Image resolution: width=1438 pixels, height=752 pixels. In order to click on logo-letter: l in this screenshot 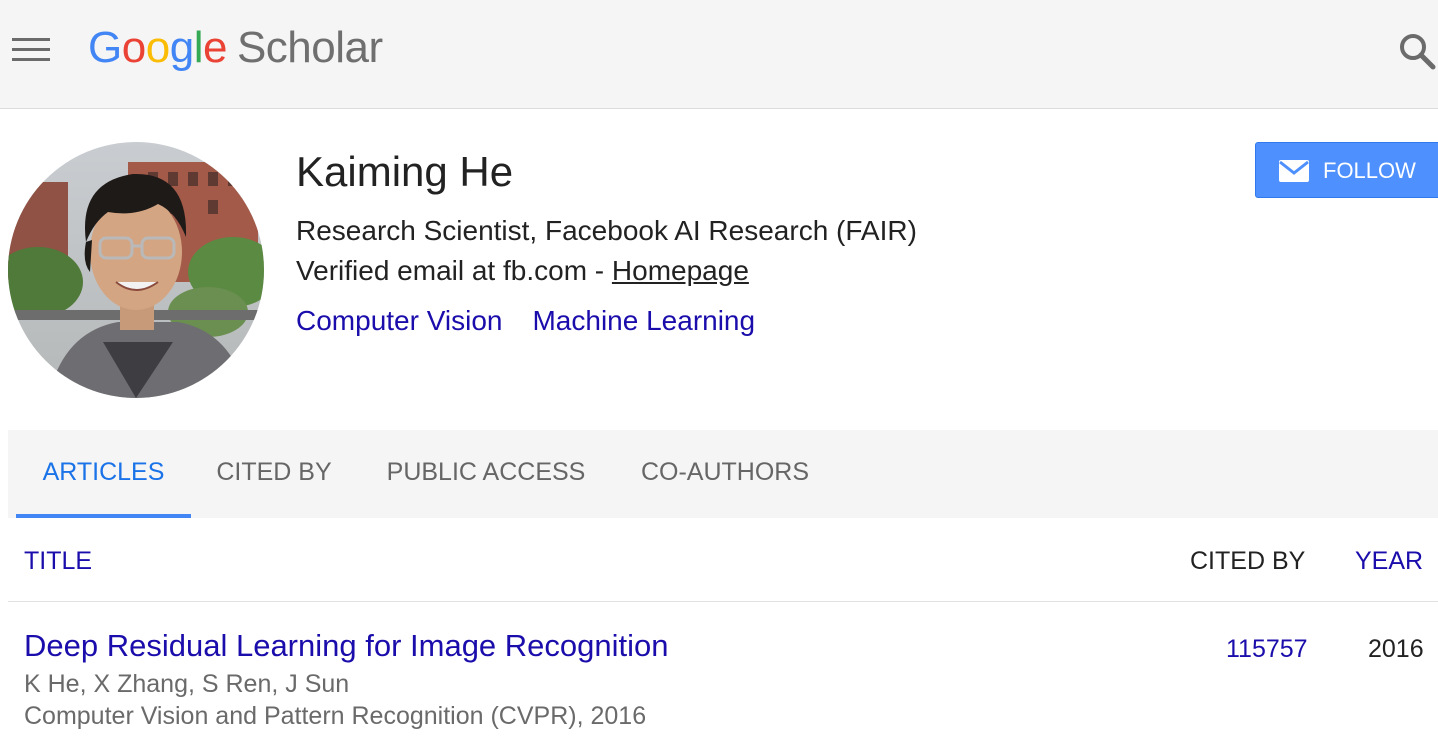, I will do `click(198, 47)`.